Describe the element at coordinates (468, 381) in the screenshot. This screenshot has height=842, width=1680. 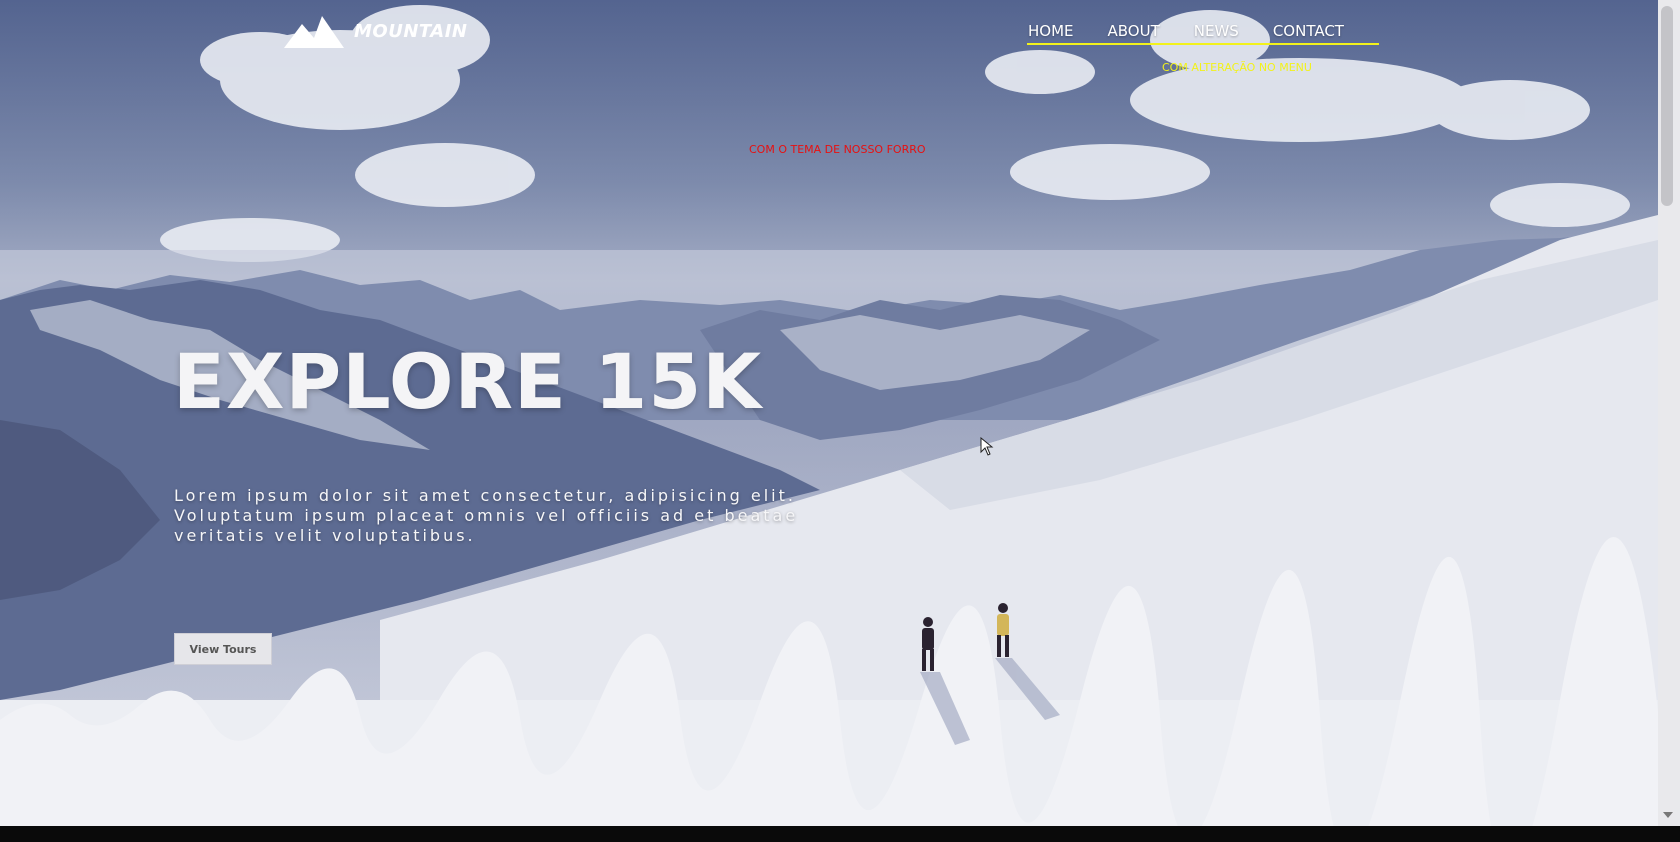
I see `hero-title: EXPLORE 15K` at that location.